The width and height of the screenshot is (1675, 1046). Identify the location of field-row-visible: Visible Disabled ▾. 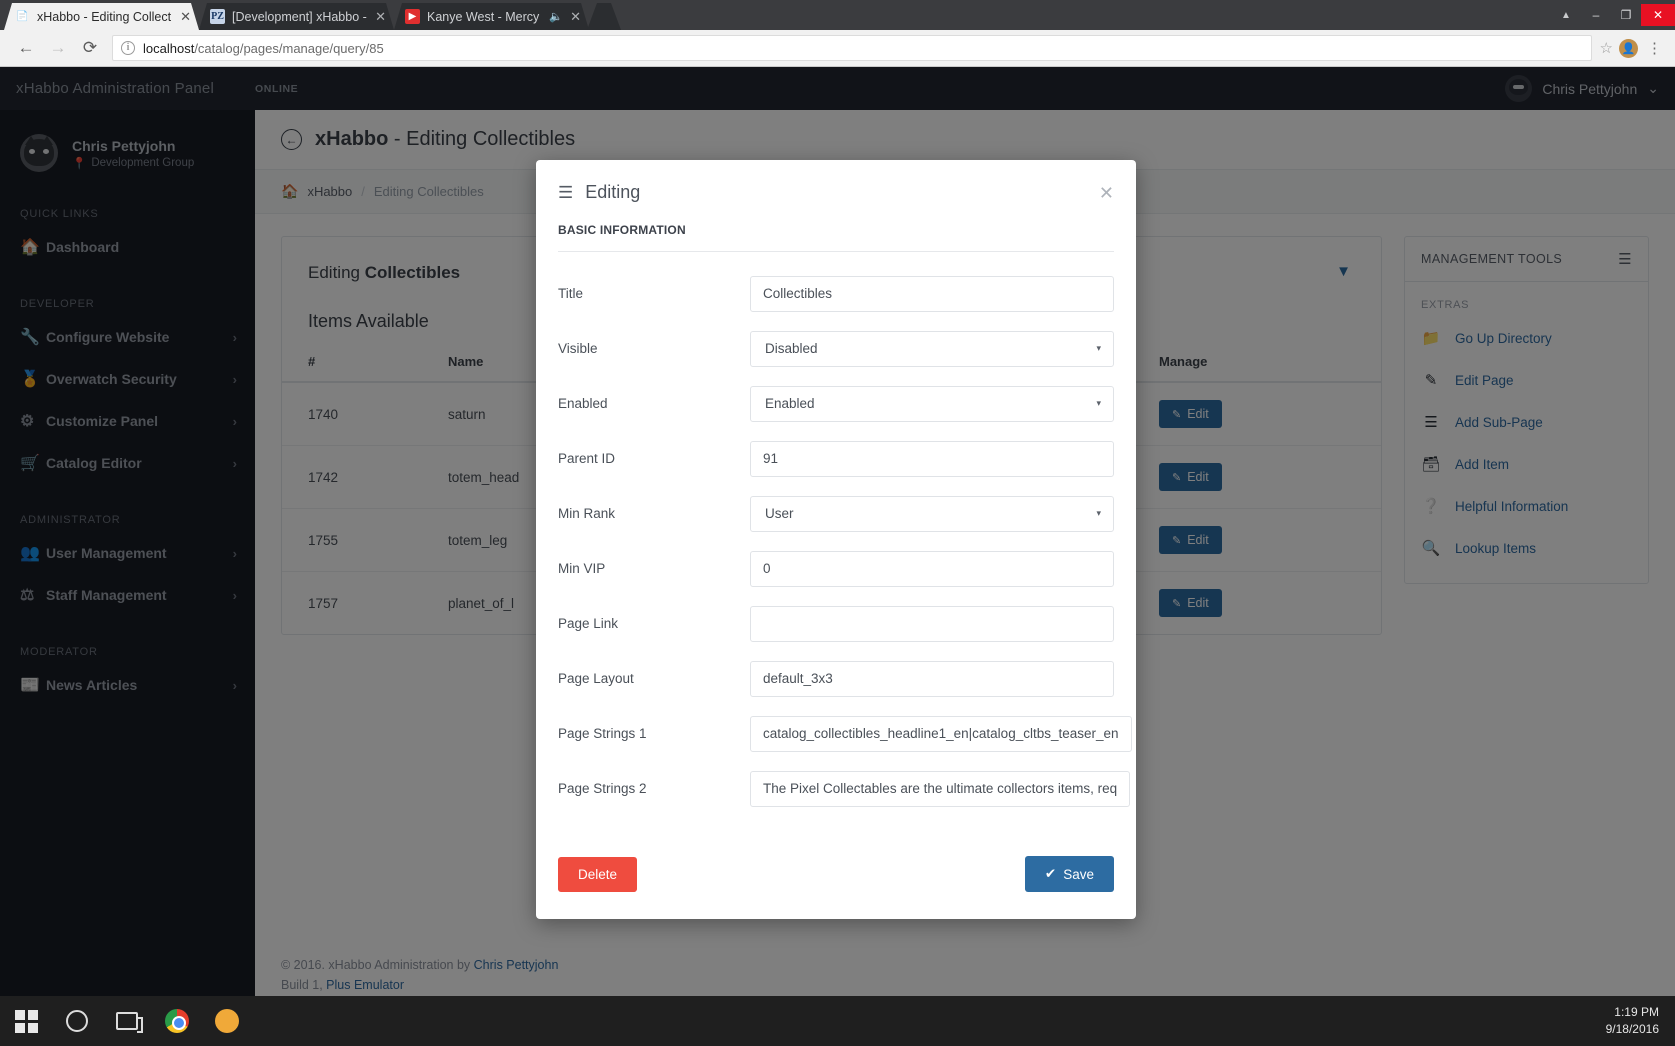
(836, 348).